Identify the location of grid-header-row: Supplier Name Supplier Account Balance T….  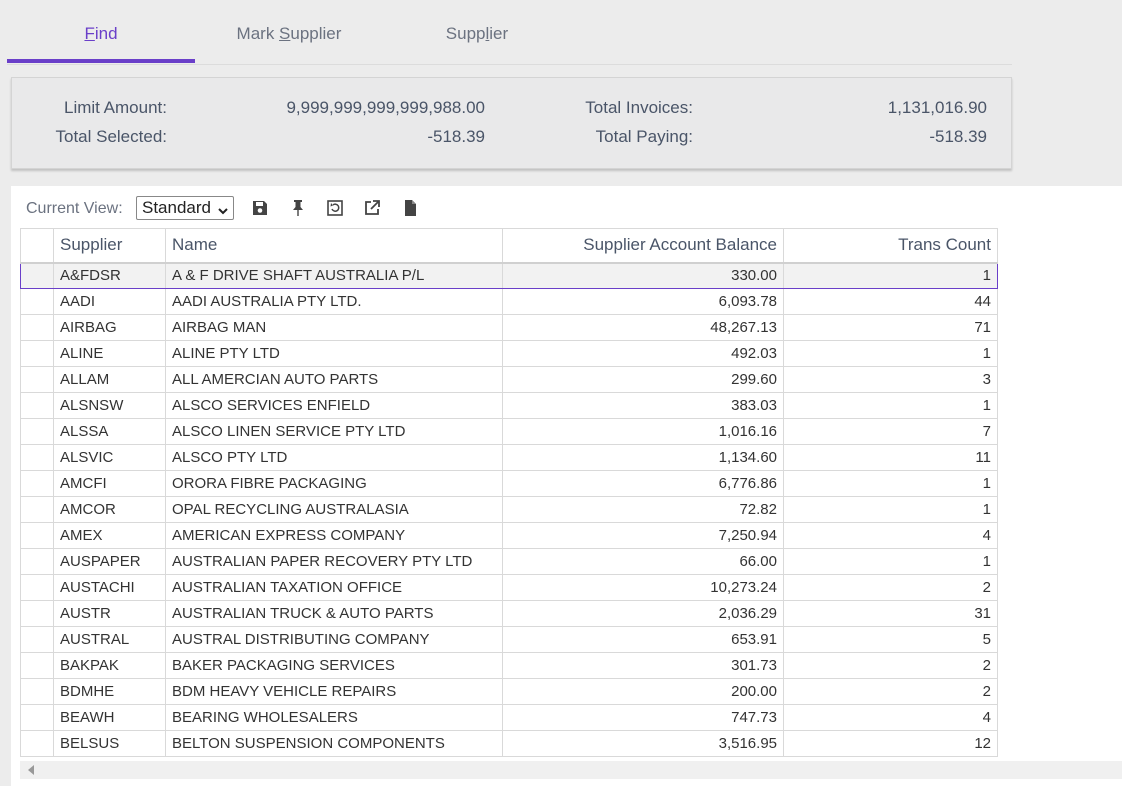
(509, 246).